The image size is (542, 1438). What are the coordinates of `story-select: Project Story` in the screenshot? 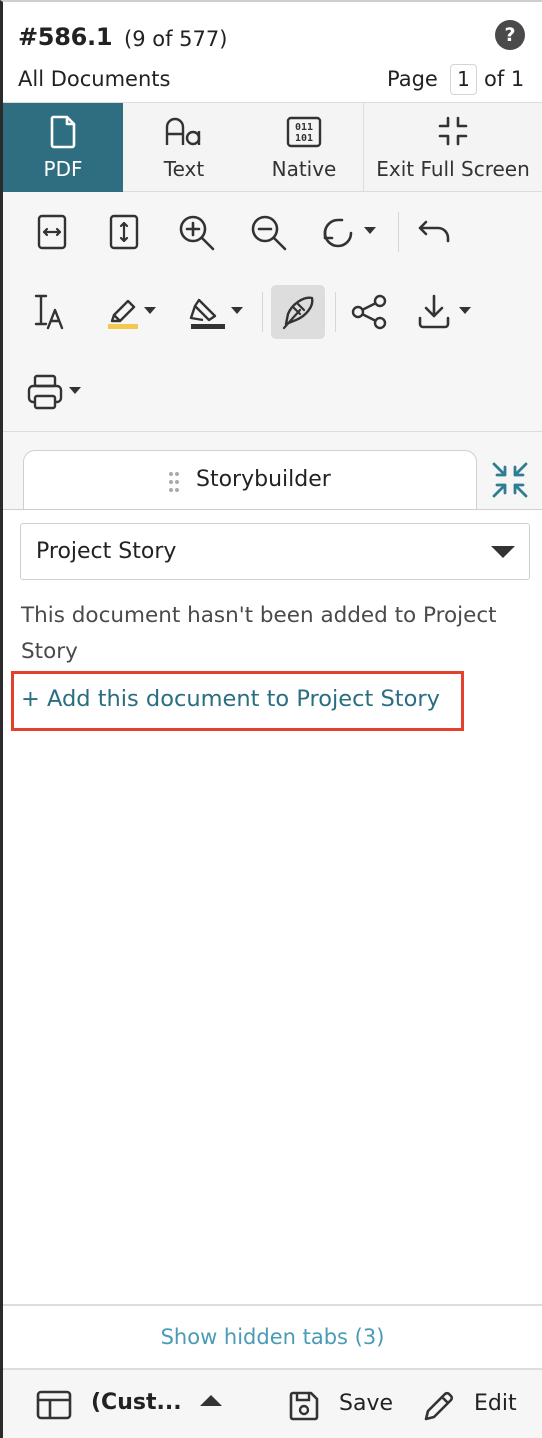 It's located at (275, 551).